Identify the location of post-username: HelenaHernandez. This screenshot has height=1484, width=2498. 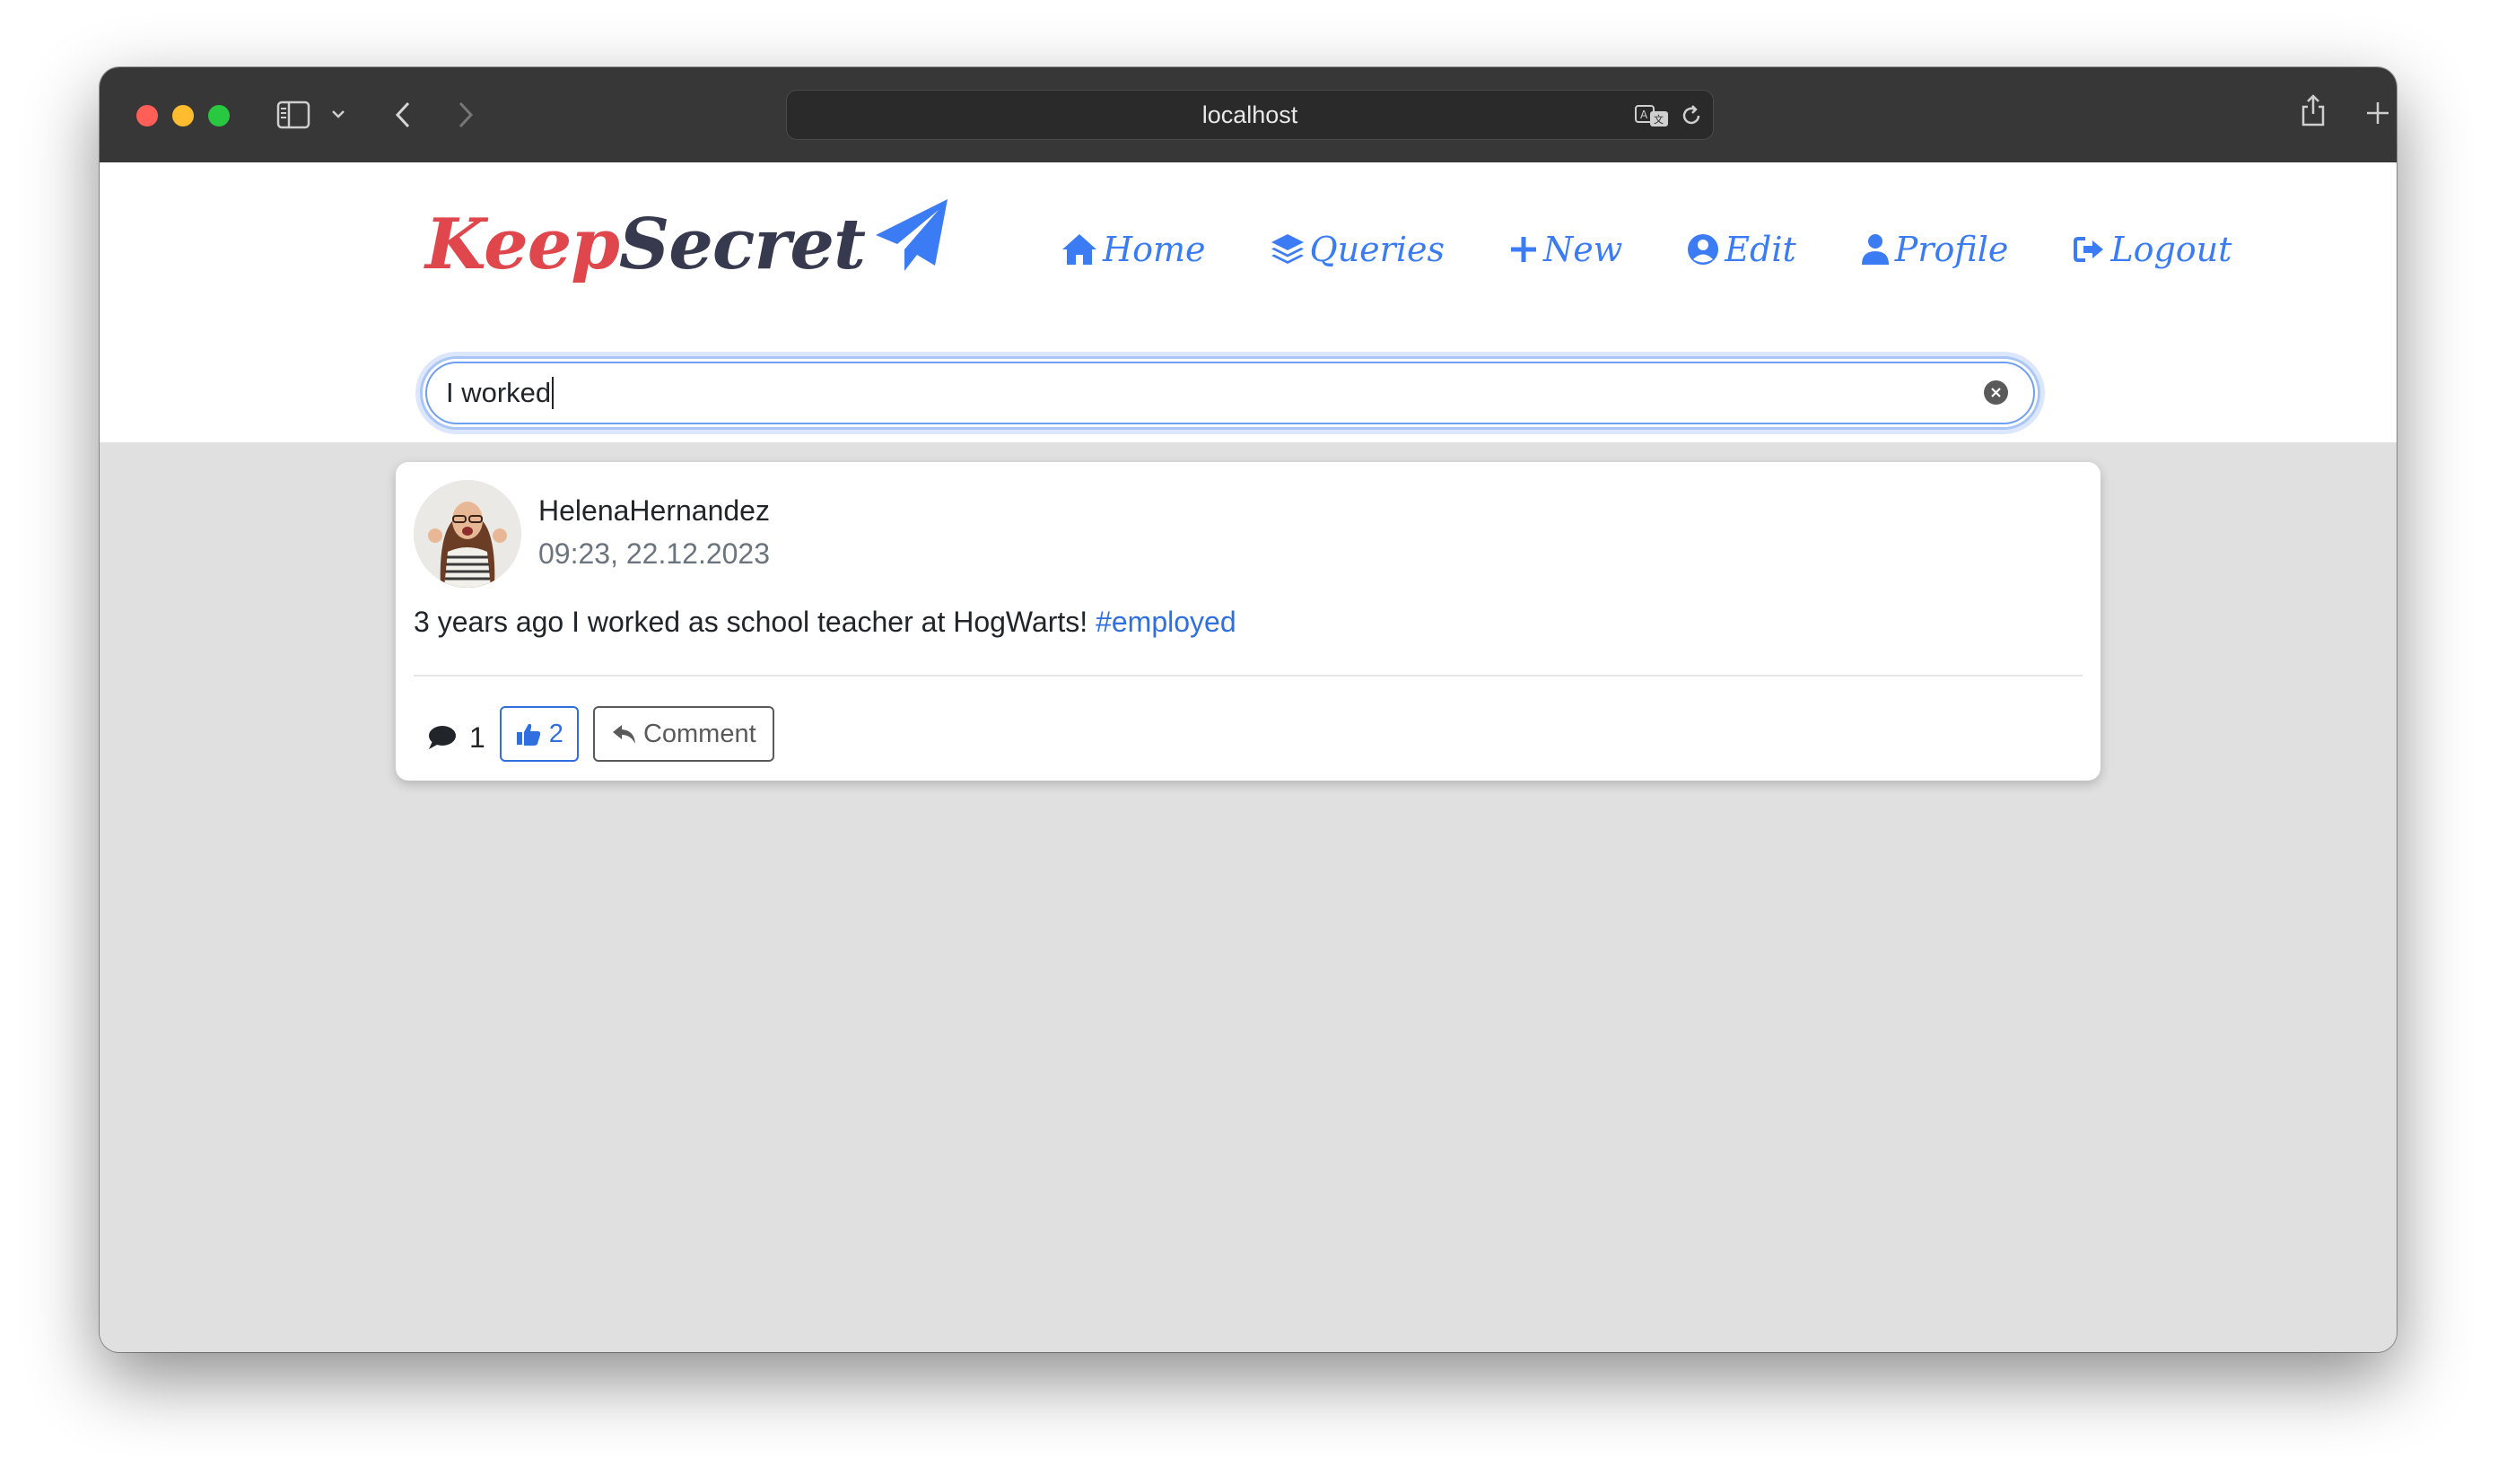
(654, 511).